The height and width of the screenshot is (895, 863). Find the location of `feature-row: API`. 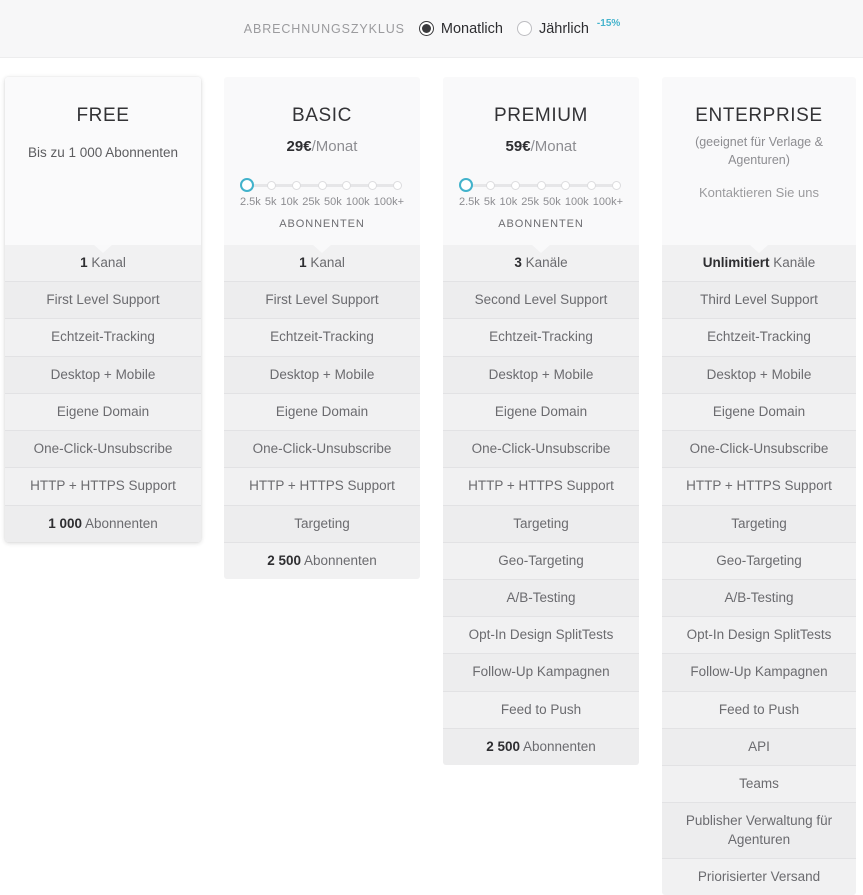

feature-row: API is located at coordinates (759, 747).